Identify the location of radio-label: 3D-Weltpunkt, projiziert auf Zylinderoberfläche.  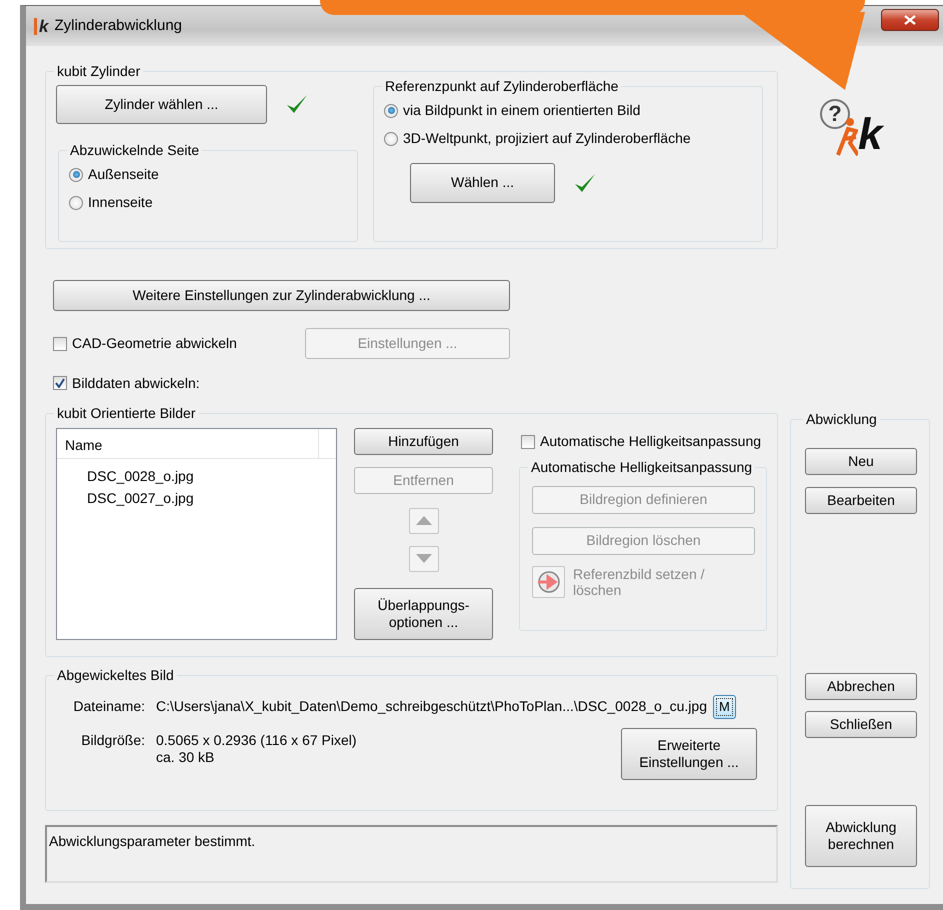
(547, 138).